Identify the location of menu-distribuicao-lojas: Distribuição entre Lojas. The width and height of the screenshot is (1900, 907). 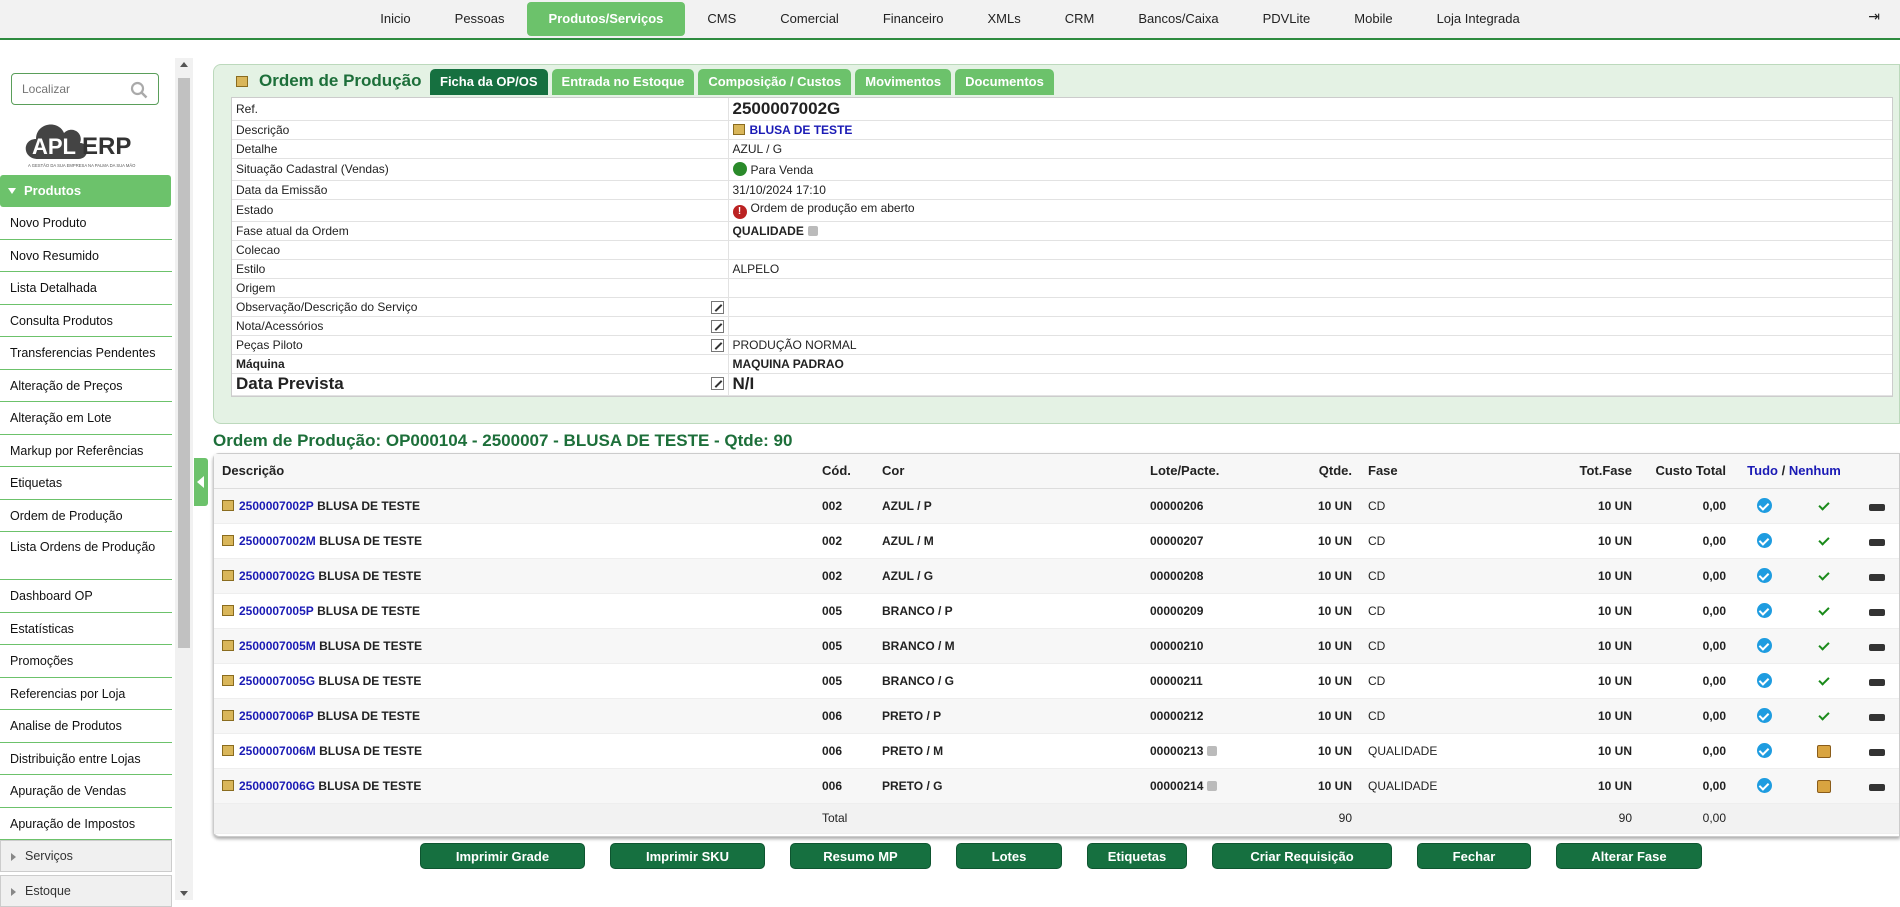
(86, 758).